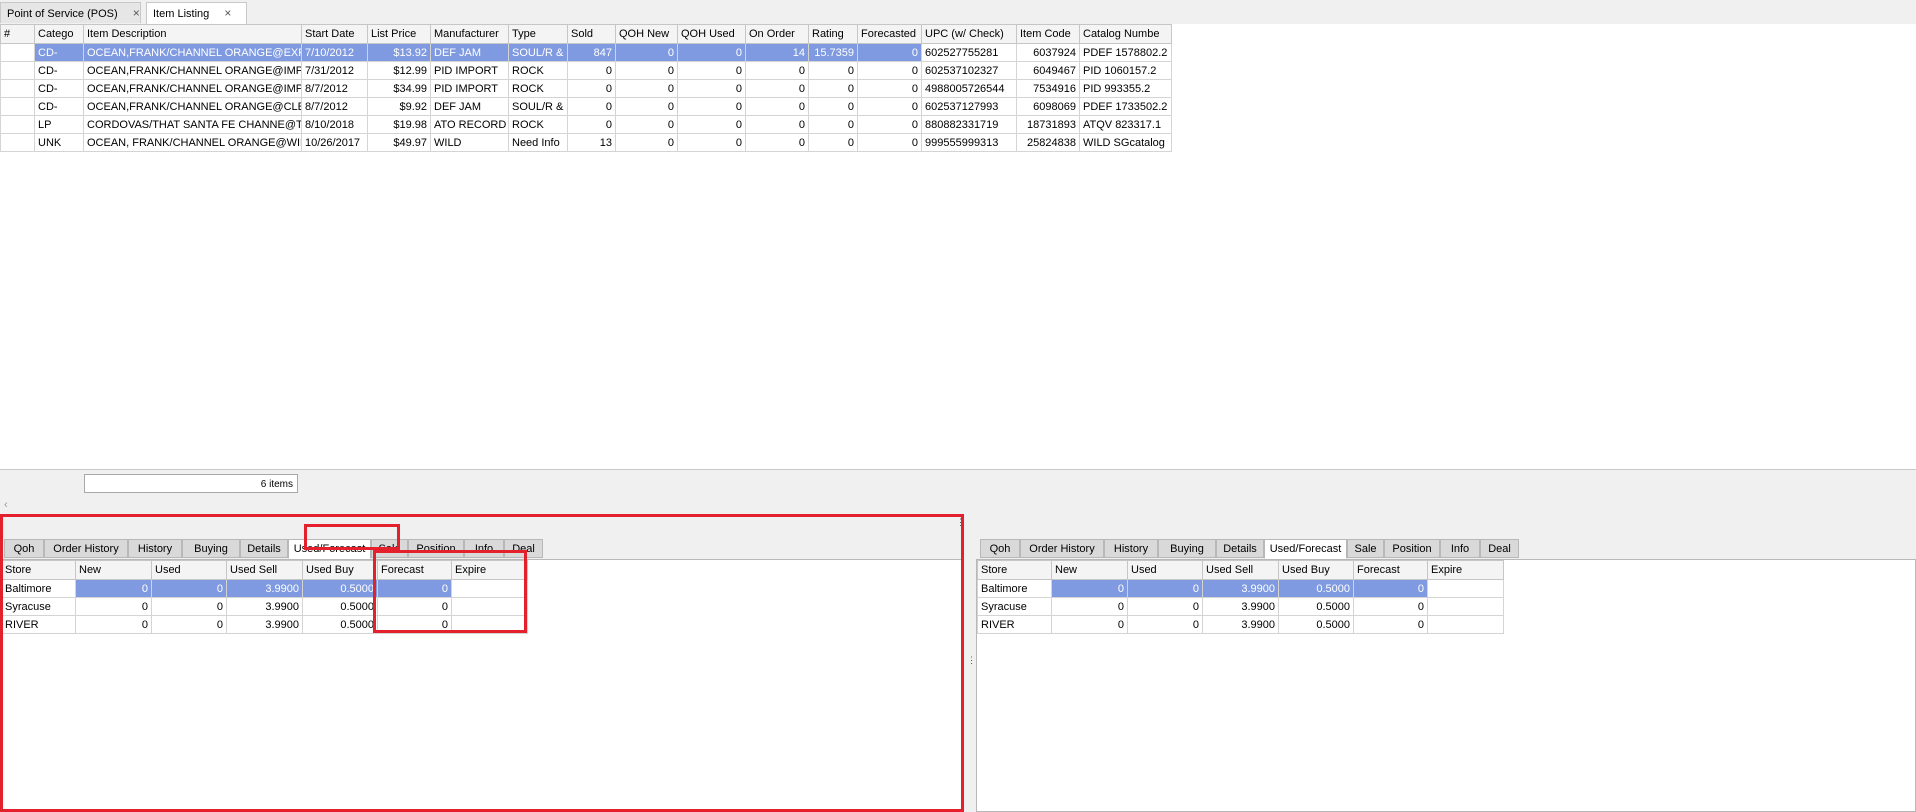 The width and height of the screenshot is (1916, 812). Describe the element at coordinates (1048, 106) in the screenshot. I see `cell-item-code: 6098069` at that location.